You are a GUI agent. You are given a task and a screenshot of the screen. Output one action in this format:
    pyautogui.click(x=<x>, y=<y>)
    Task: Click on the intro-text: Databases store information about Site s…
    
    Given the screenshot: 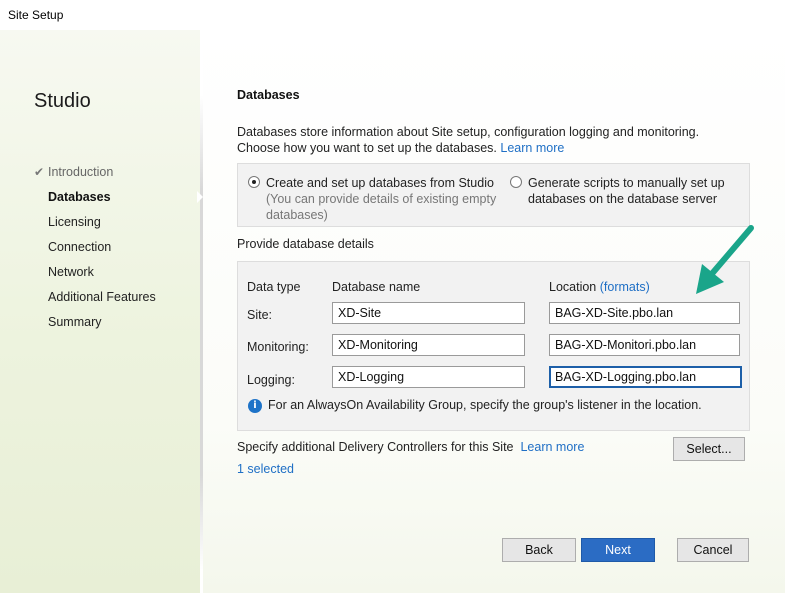 What is the action you would take?
    pyautogui.click(x=472, y=140)
    